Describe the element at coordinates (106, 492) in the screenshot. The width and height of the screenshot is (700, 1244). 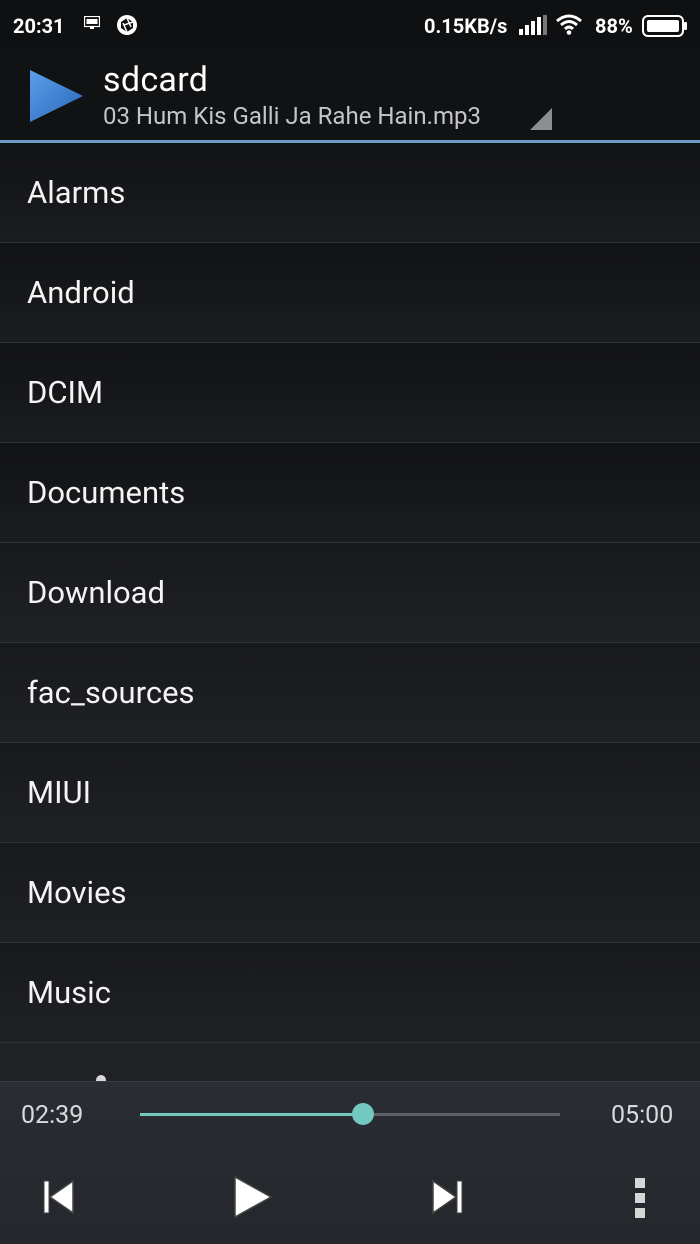
I see `folder-name: Documents` at that location.